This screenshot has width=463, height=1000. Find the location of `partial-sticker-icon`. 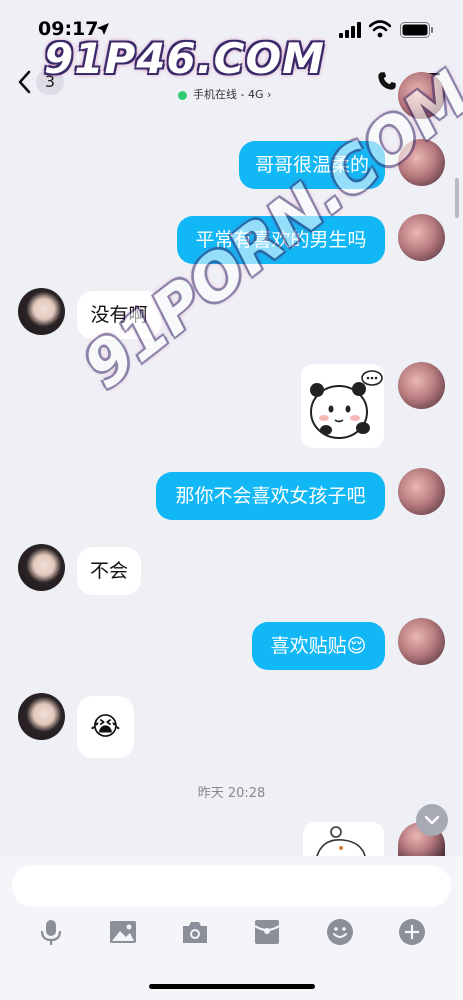

partial-sticker-icon is located at coordinates (341, 841).